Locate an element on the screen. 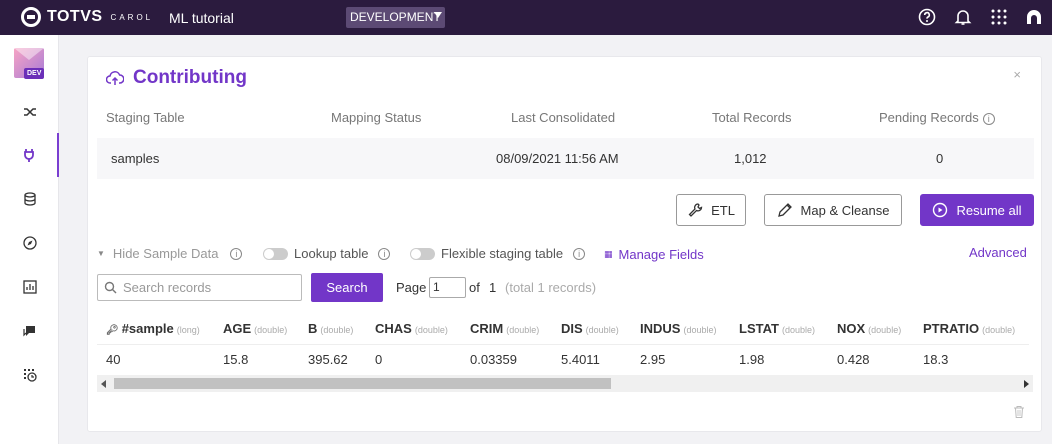 The height and width of the screenshot is (444, 1052). lookup-table-label: Lookup table is located at coordinates (331, 253).